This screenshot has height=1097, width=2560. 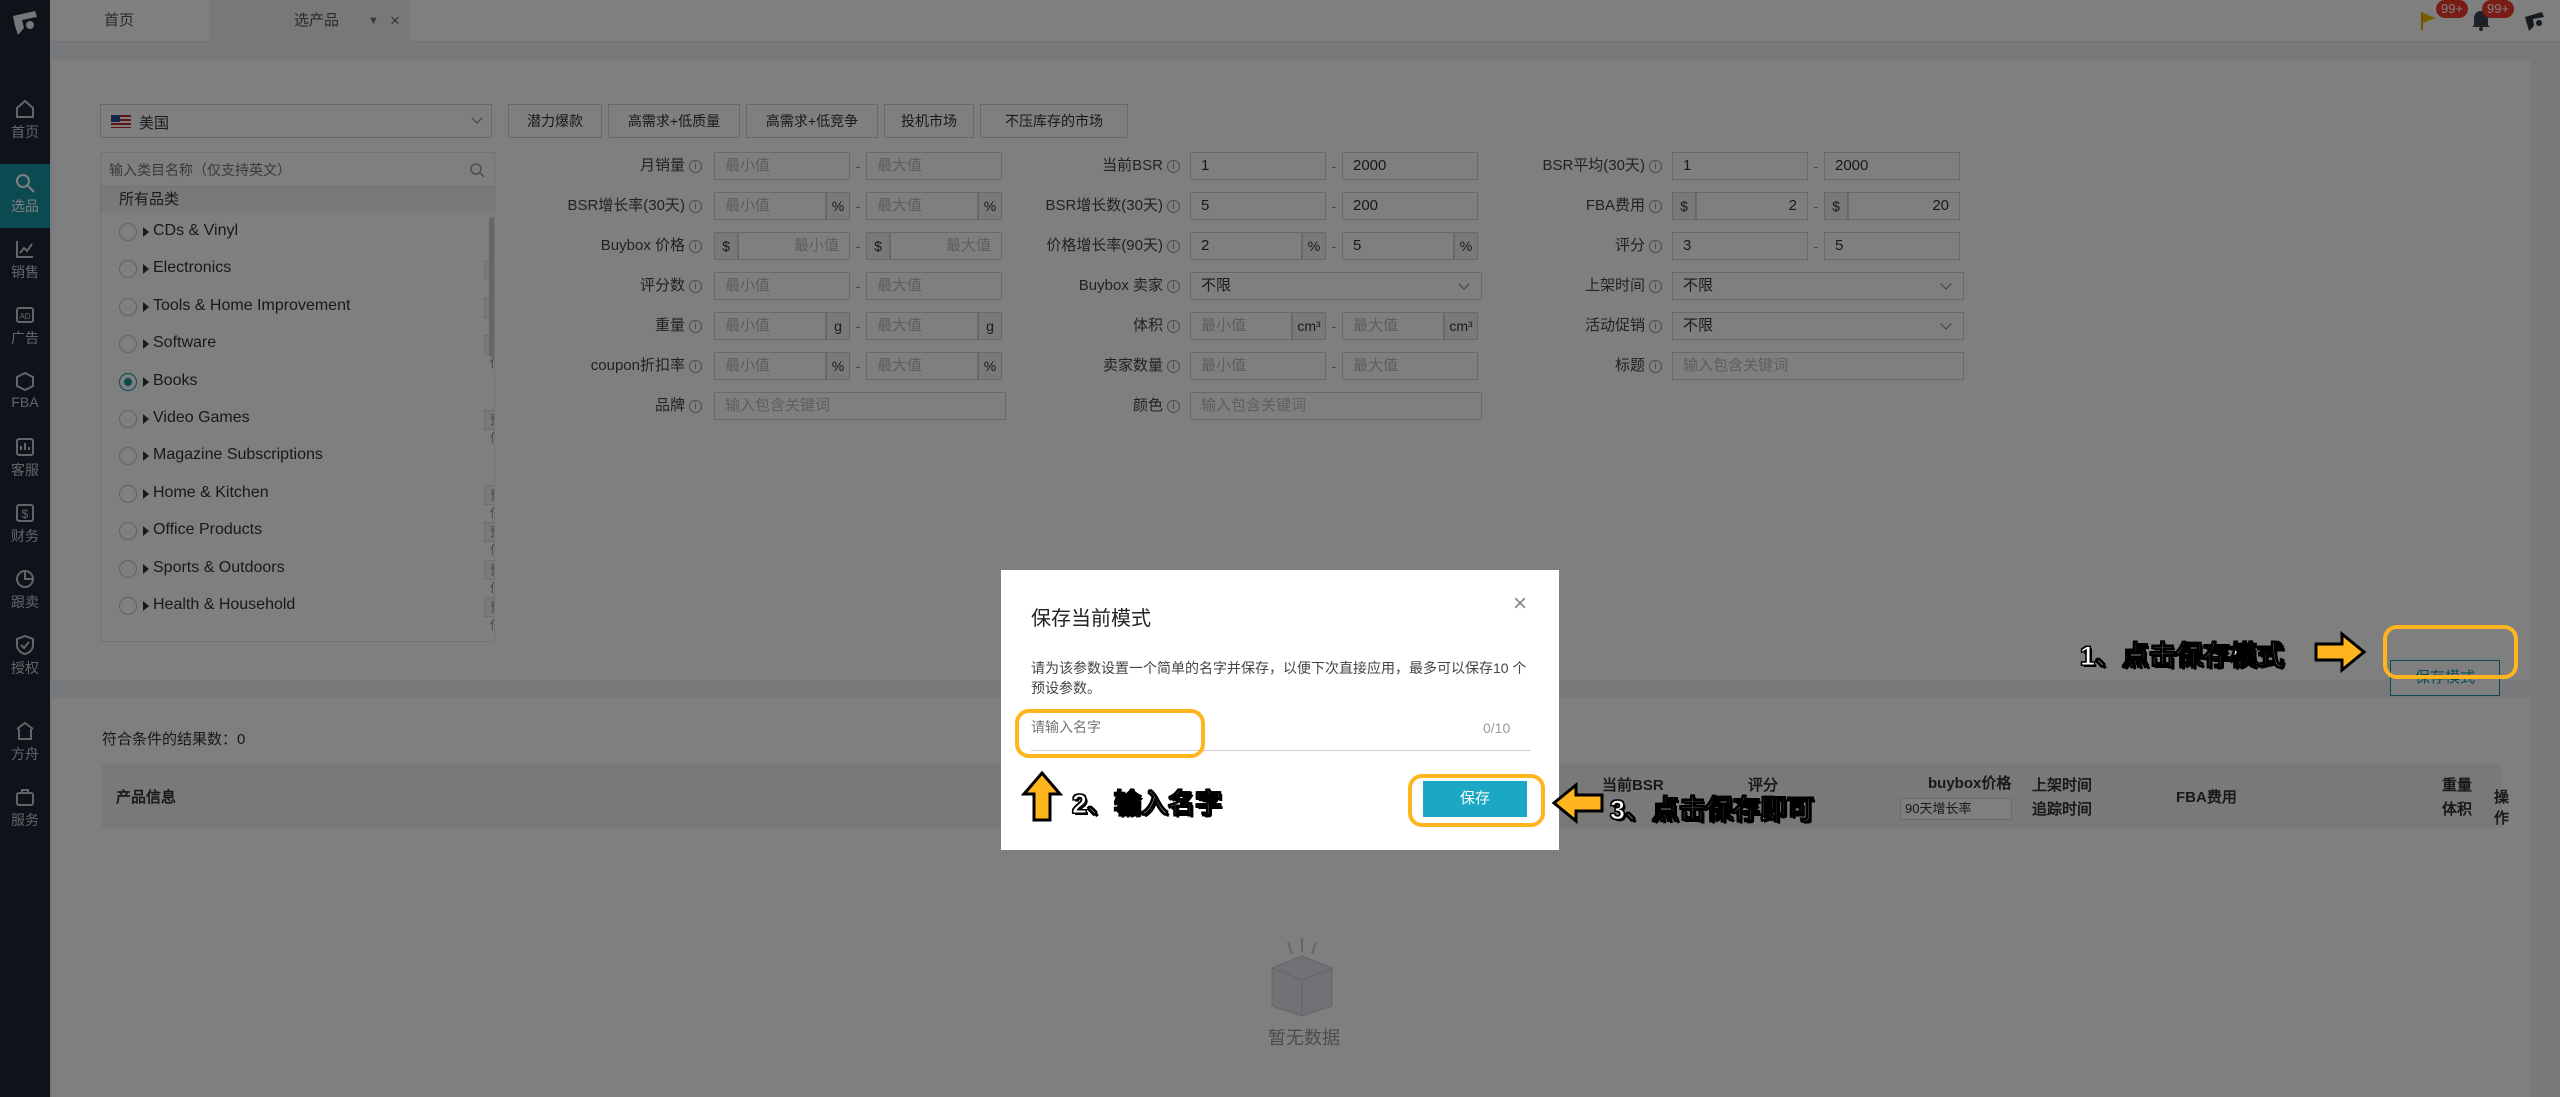 What do you see at coordinates (1520, 604) in the screenshot?
I see `close-icon: ×` at bounding box center [1520, 604].